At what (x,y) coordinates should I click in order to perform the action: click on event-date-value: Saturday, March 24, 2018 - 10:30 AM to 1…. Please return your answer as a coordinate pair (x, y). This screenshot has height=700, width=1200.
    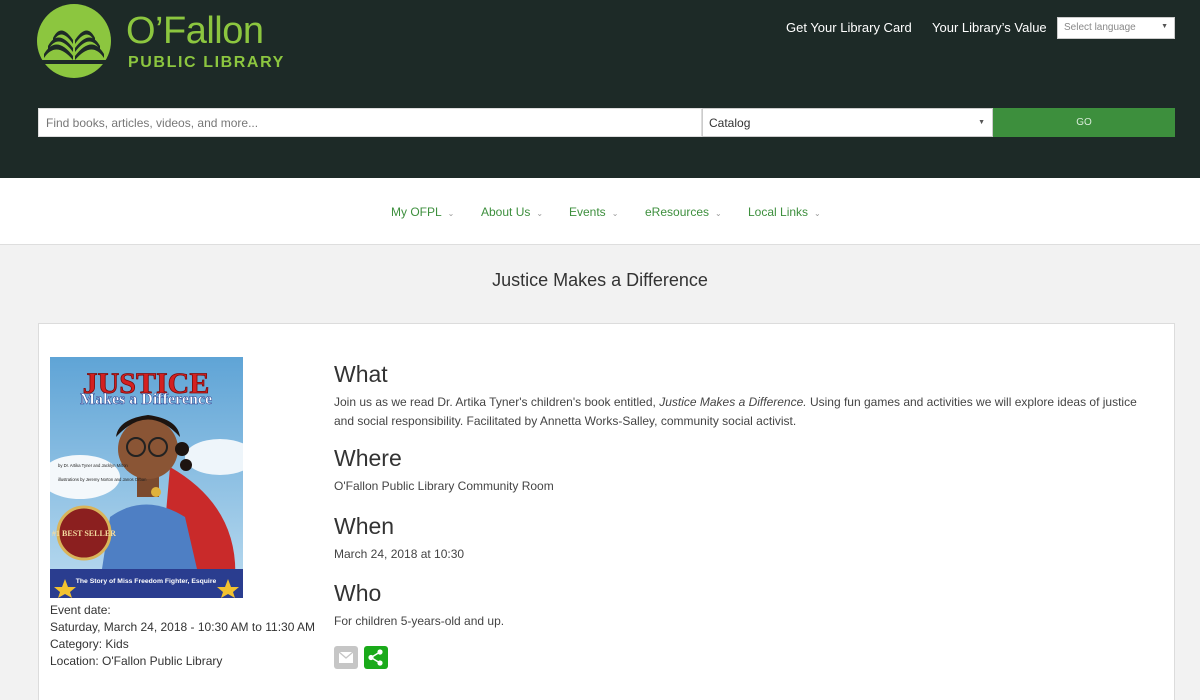
    Looking at the image, I should click on (183, 627).